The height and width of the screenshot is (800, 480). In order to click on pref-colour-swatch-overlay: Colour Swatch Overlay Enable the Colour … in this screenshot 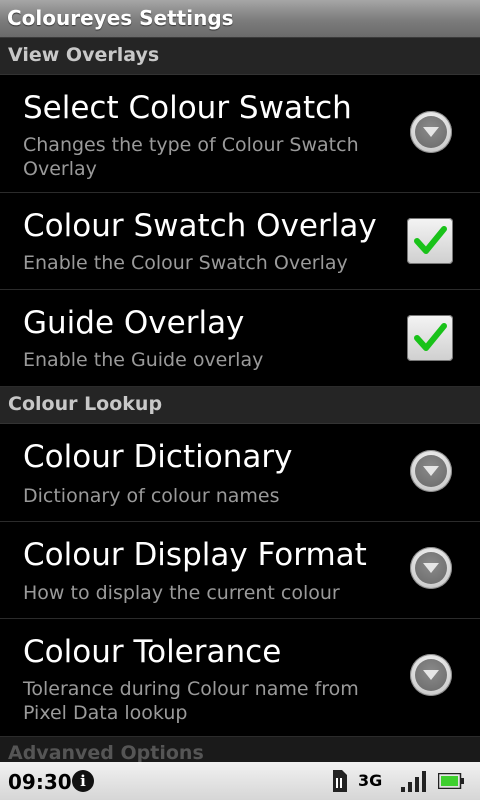, I will do `click(240, 241)`.